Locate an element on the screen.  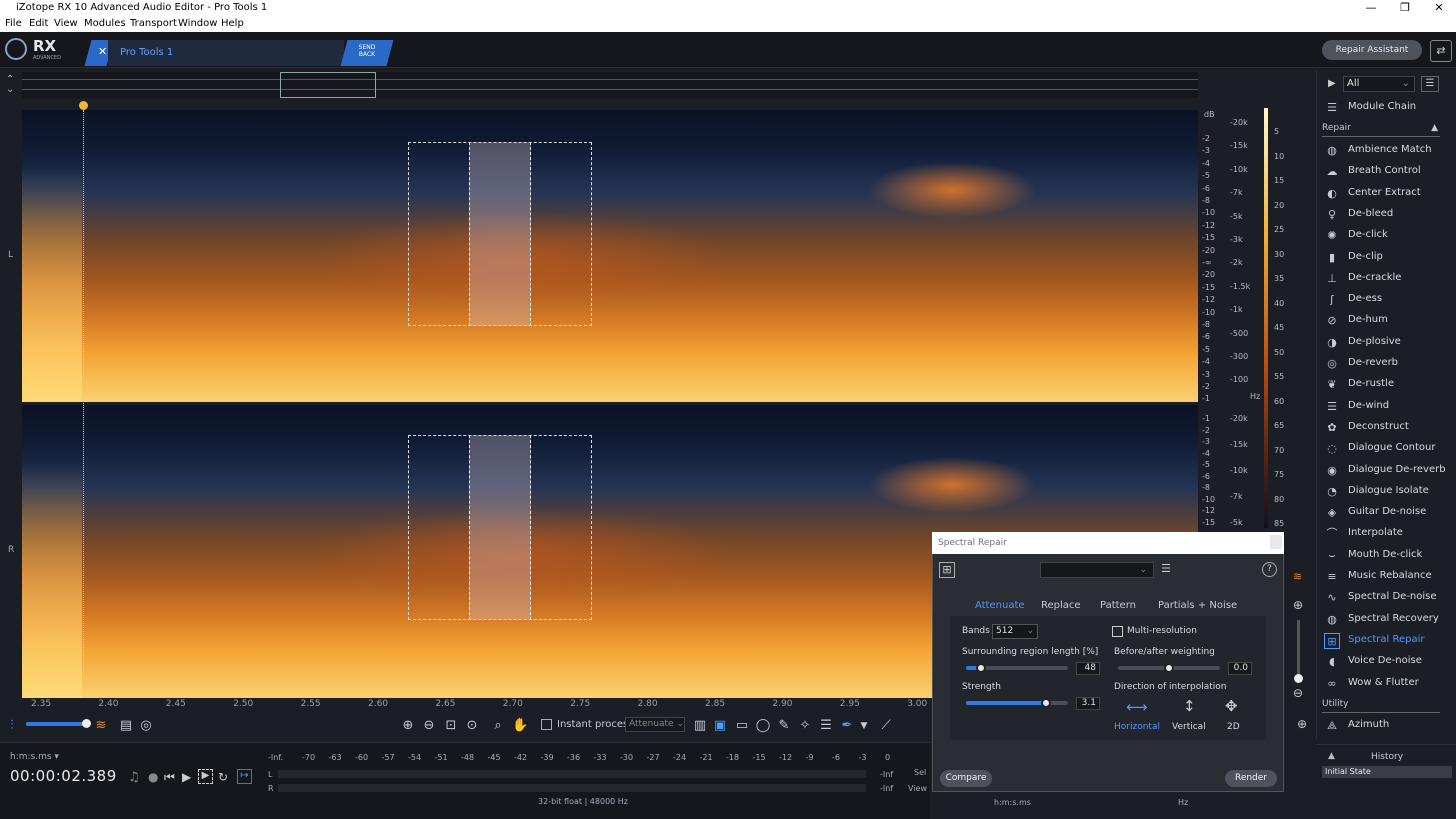
vertical-arrow-icon: ↕ is located at coordinates (1189, 706).